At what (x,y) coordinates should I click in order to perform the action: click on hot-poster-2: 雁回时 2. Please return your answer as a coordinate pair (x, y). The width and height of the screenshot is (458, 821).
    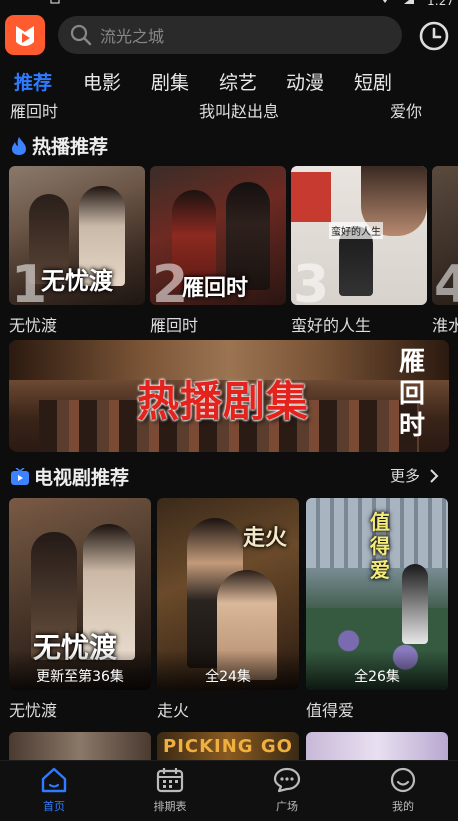
    Looking at the image, I should click on (218, 235).